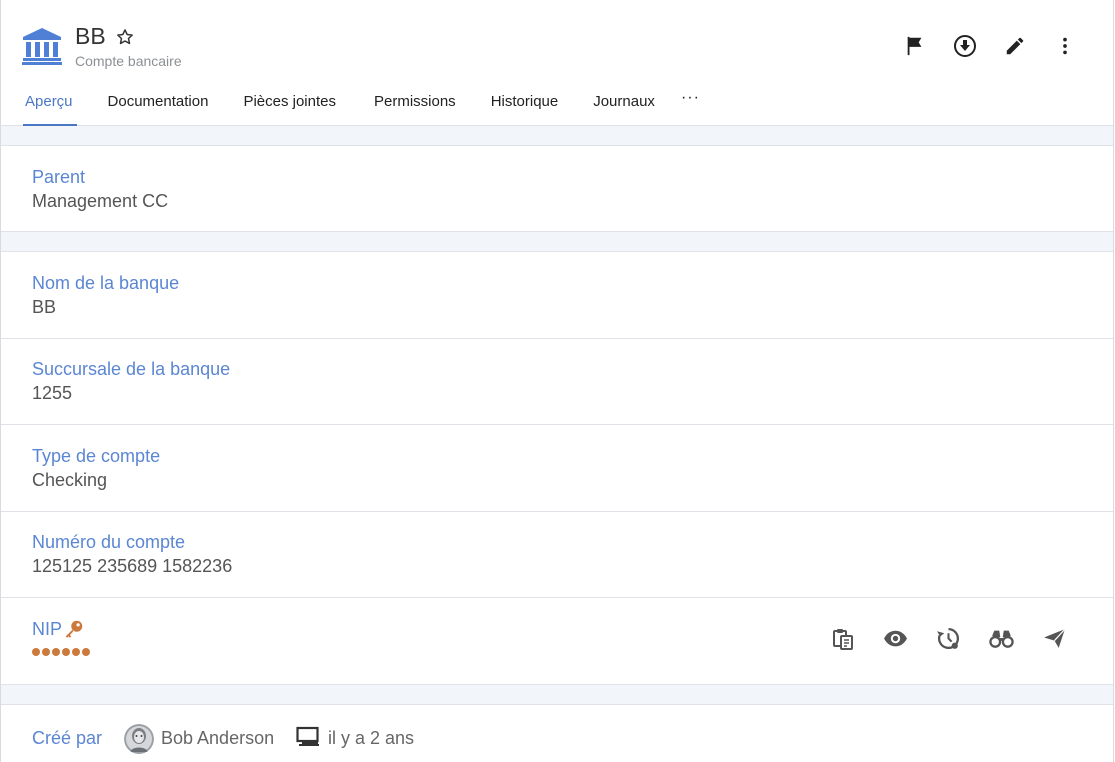 This screenshot has width=1115, height=762. I want to click on copy-pin-button, so click(842, 638).